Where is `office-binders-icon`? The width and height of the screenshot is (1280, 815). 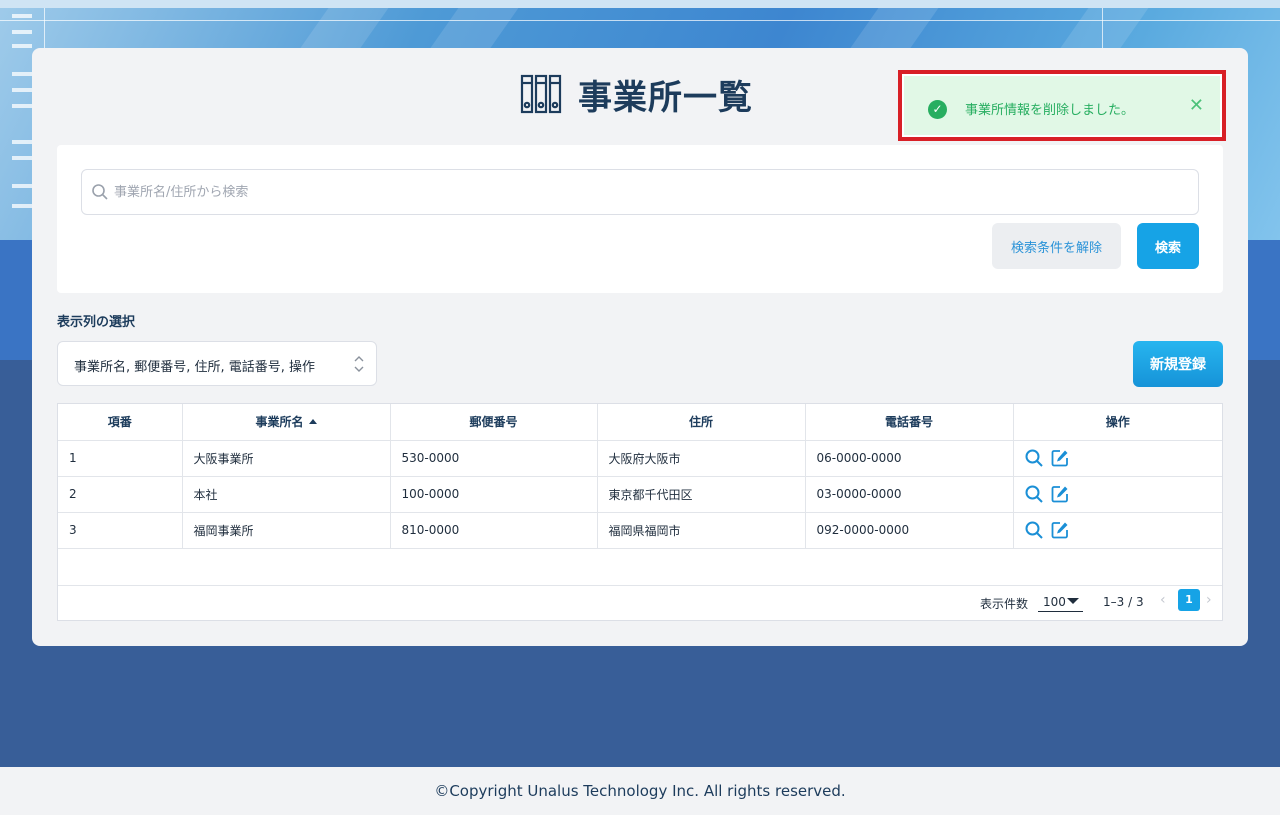 office-binders-icon is located at coordinates (541, 94).